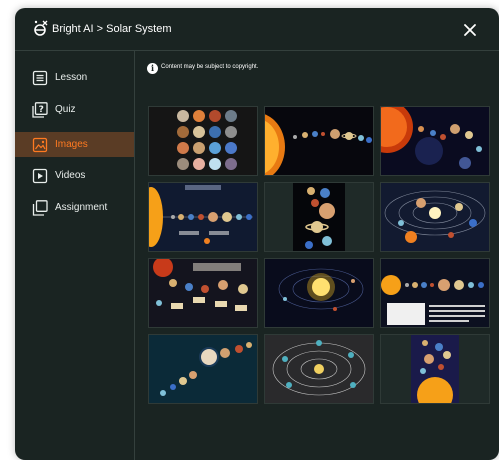  I want to click on image-tile-fiery-sun, so click(435, 141).